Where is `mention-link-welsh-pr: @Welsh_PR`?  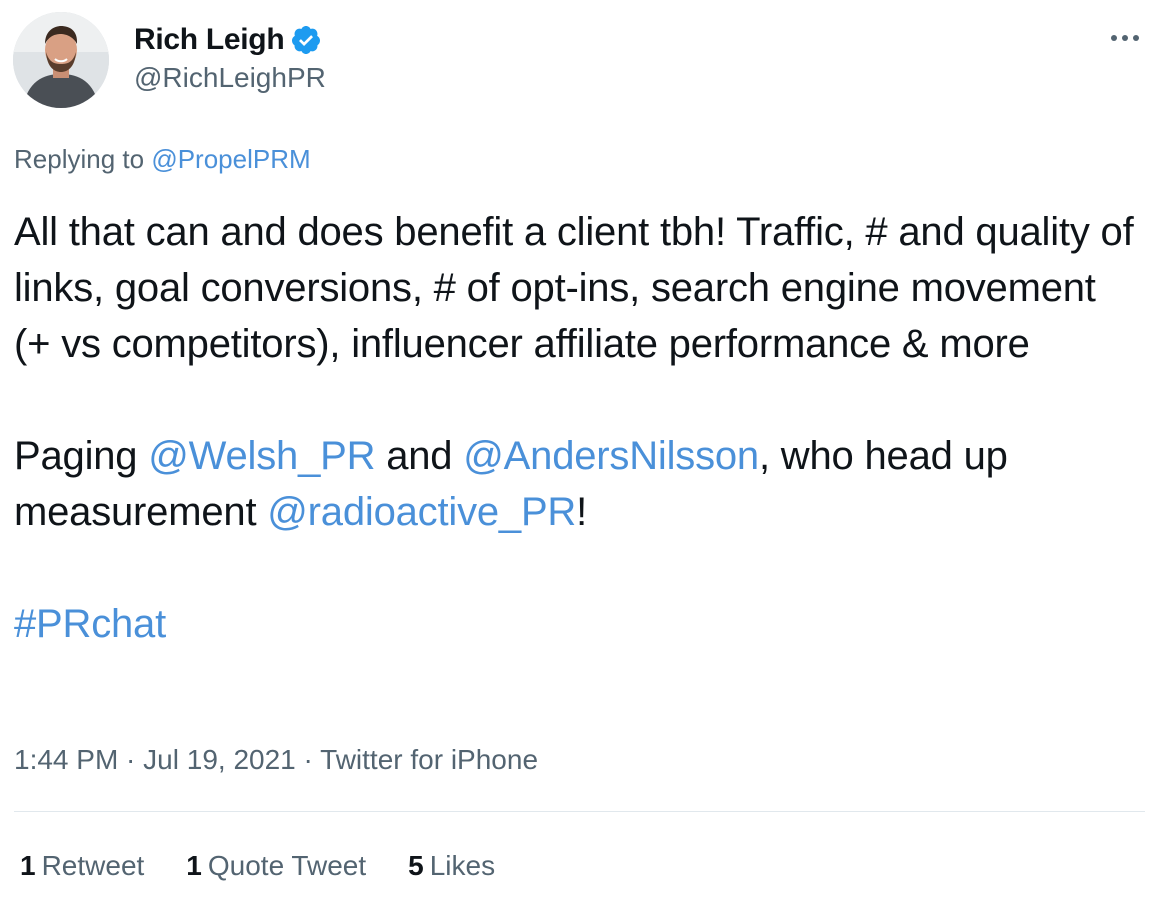
mention-link-welsh-pr: @Welsh_PR is located at coordinates (261, 456).